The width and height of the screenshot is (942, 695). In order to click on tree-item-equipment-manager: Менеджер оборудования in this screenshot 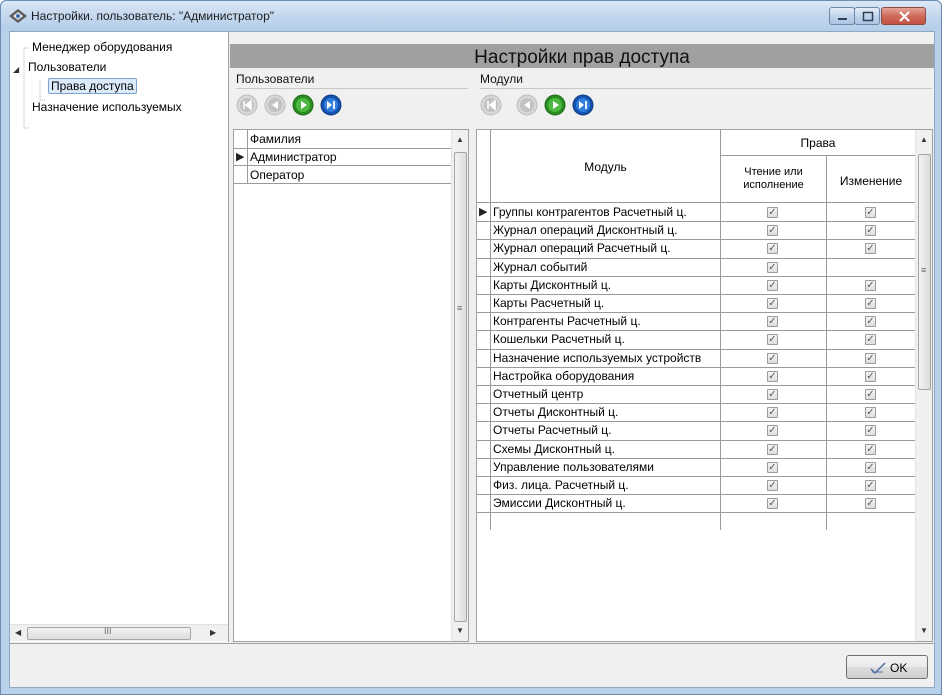, I will do `click(102, 47)`.